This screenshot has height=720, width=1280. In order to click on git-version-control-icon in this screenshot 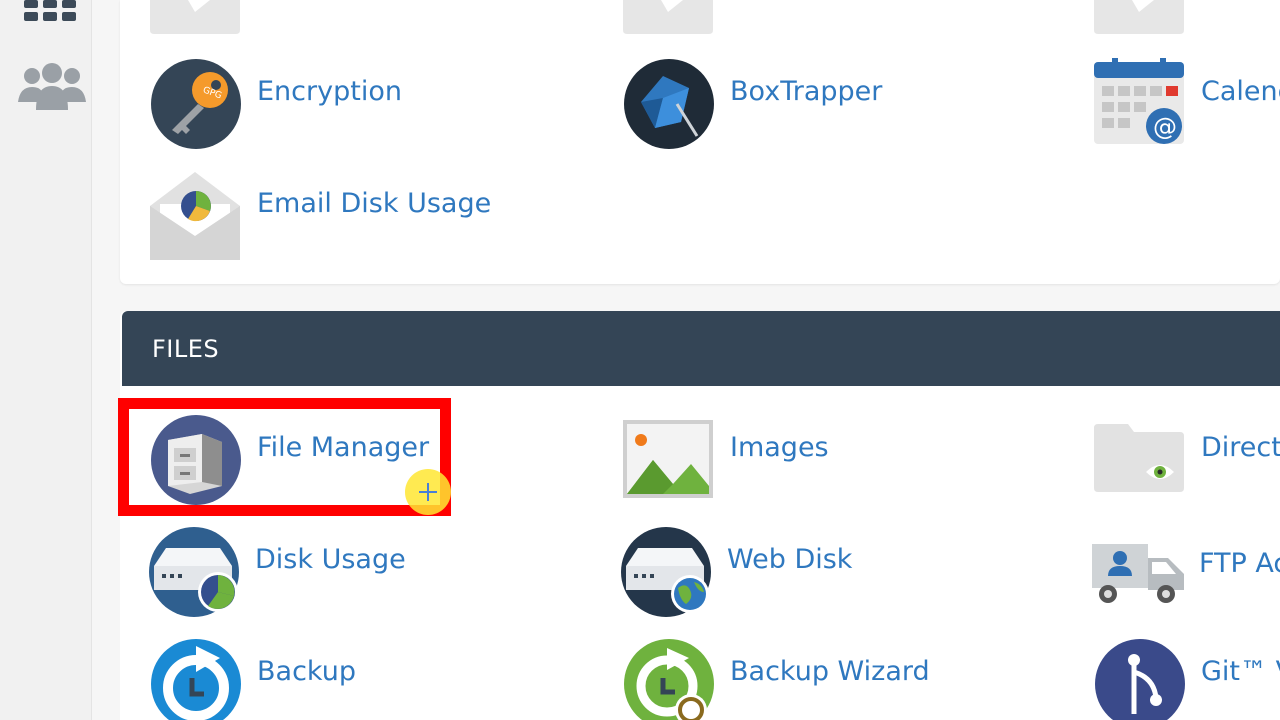, I will do `click(1140, 679)`.